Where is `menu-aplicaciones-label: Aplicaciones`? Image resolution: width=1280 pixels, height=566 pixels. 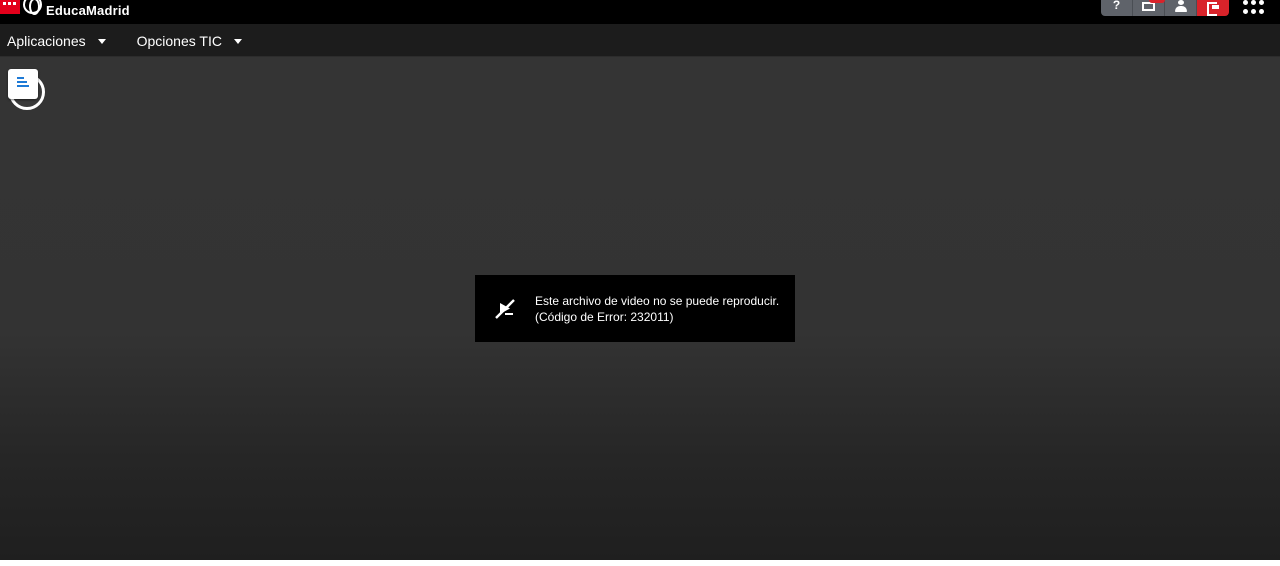
menu-aplicaciones-label: Aplicaciones is located at coordinates (46, 40).